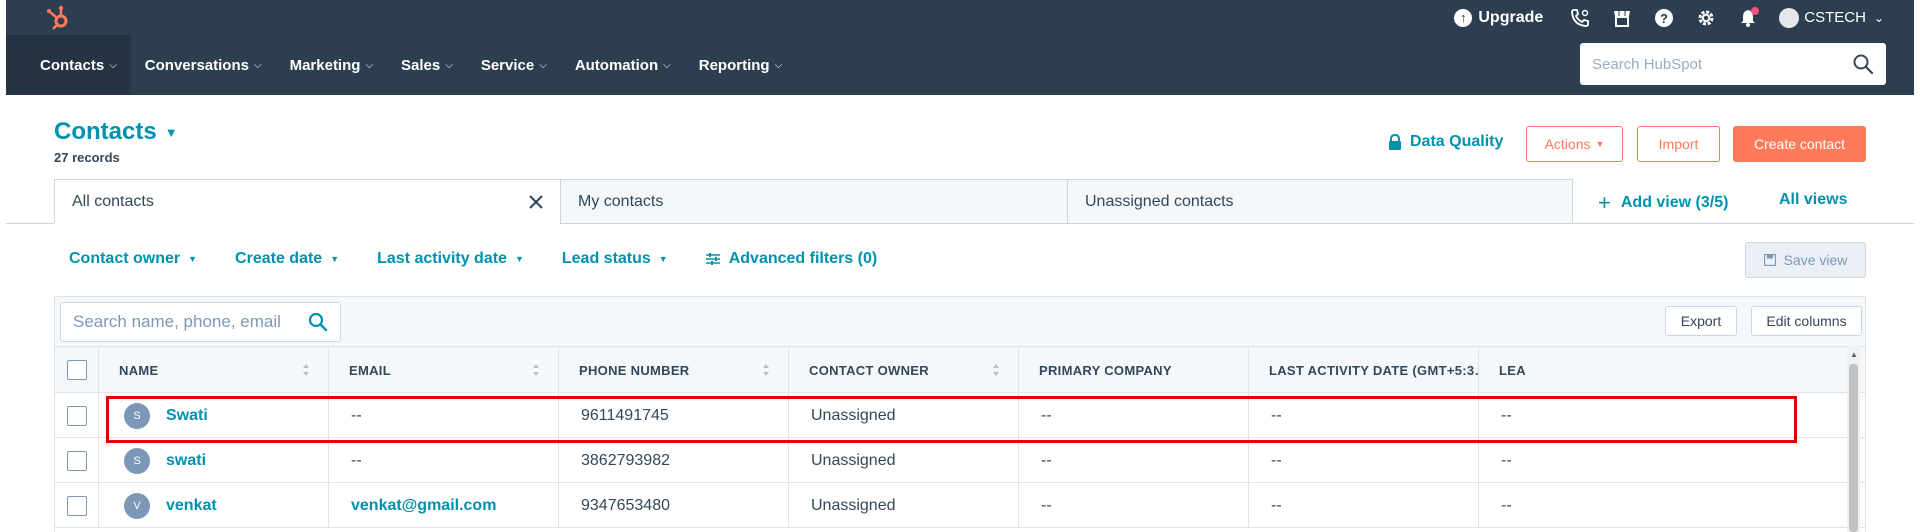 The width and height of the screenshot is (1920, 532). I want to click on contact-name-link: Swati, so click(187, 416).